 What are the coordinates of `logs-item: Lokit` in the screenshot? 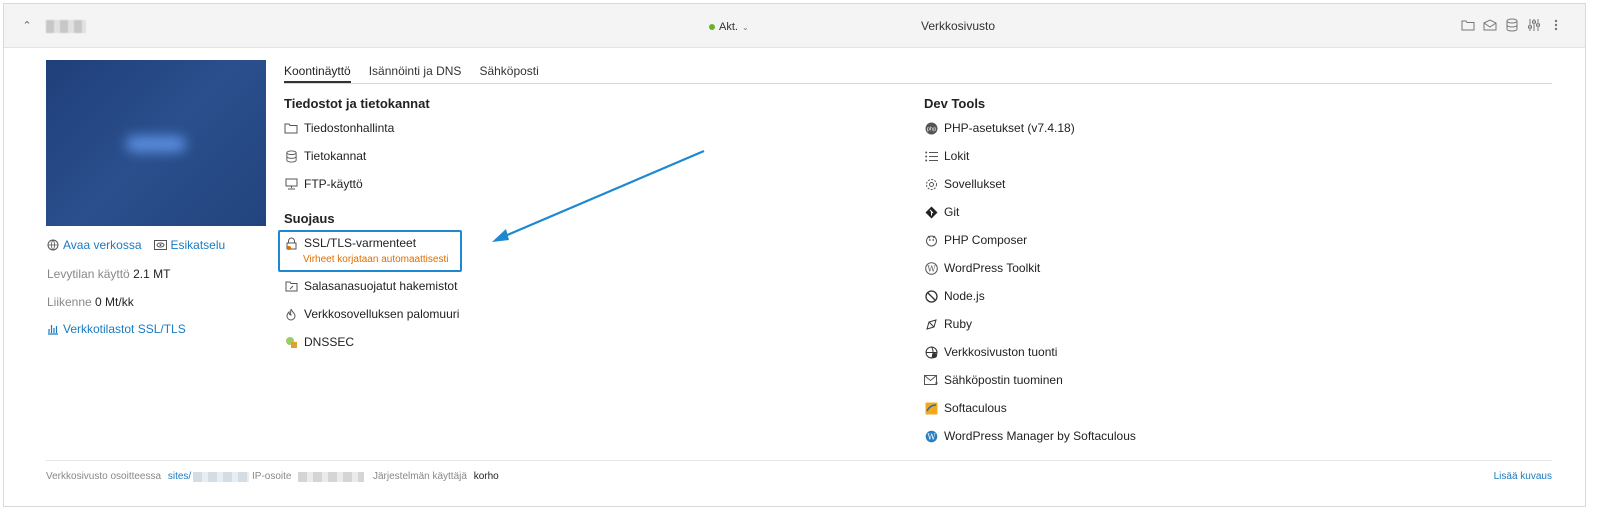 It's located at (946, 156).